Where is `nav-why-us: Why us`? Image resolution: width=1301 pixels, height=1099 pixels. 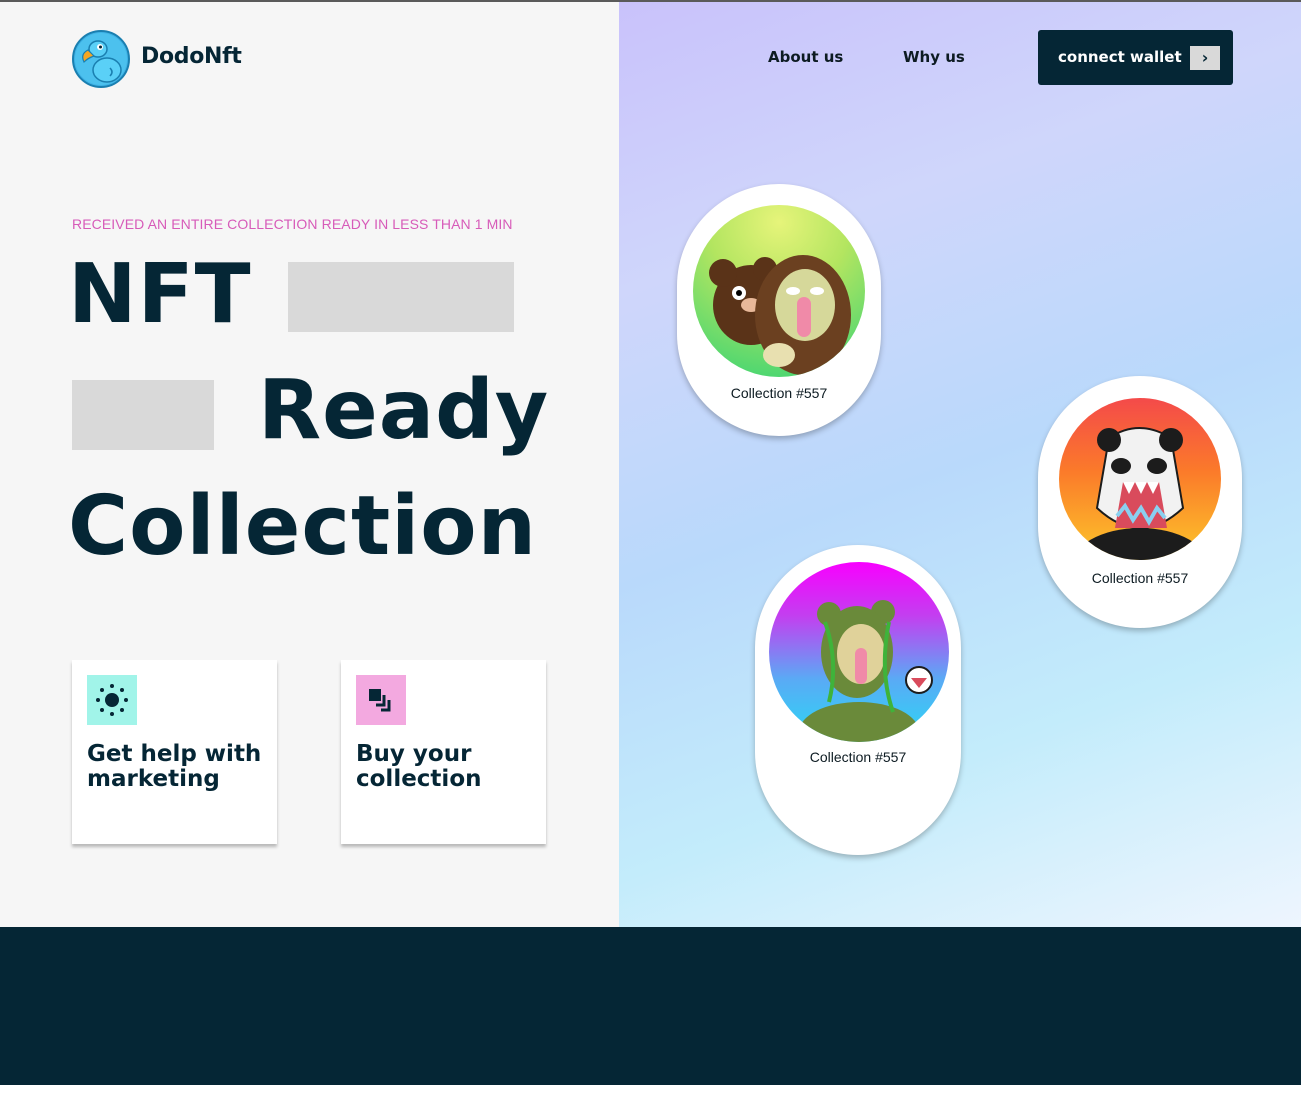 nav-why-us: Why us is located at coordinates (934, 57).